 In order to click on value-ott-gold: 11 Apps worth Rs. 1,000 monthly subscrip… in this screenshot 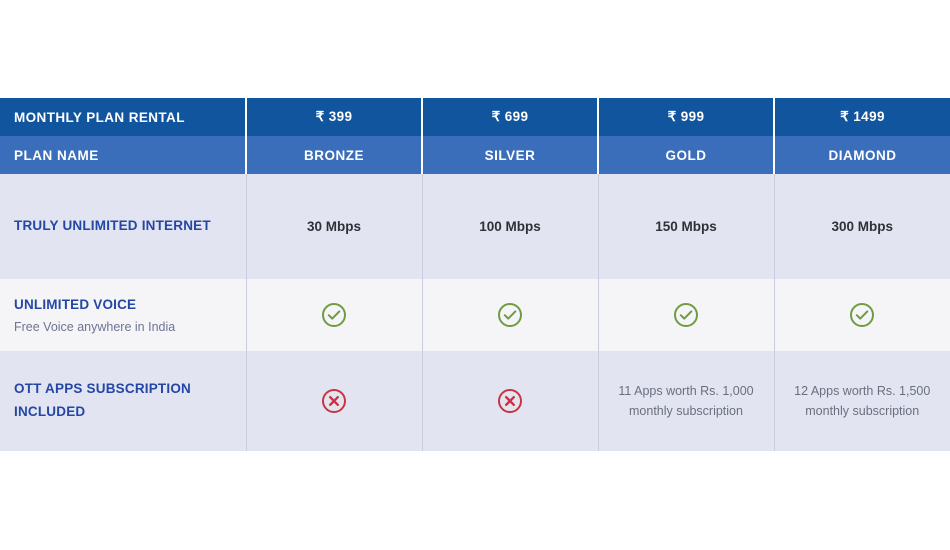, I will do `click(686, 401)`.